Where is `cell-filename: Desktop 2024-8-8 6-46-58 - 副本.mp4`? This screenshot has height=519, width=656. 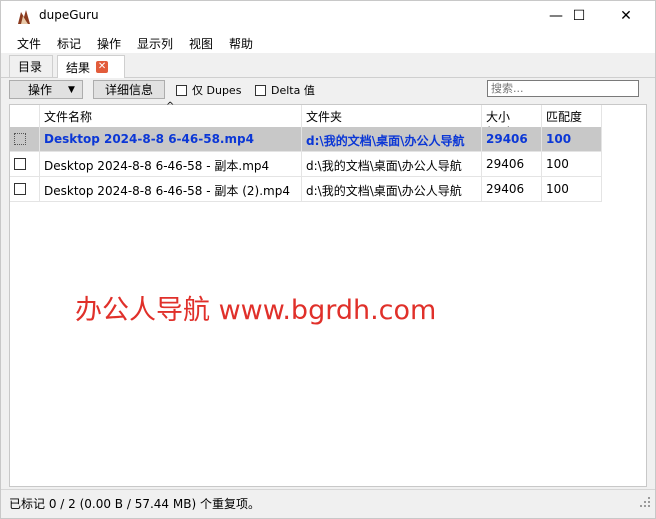
cell-filename: Desktop 2024-8-8 6-46-58 - 副本.mp4 is located at coordinates (171, 164).